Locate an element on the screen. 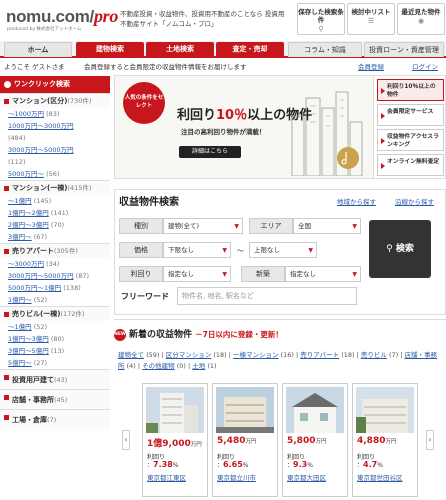 The image size is (446, 500). area-select: 全国 ▼ is located at coordinates (327, 226).